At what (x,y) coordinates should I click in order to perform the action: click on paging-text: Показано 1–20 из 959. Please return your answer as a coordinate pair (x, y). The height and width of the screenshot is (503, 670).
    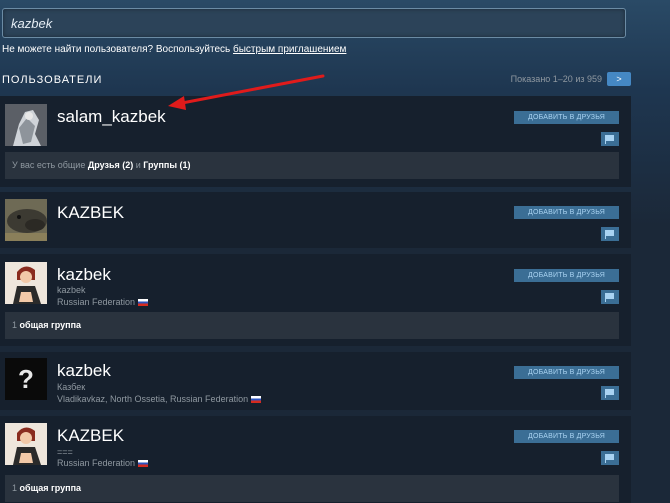
    Looking at the image, I should click on (556, 79).